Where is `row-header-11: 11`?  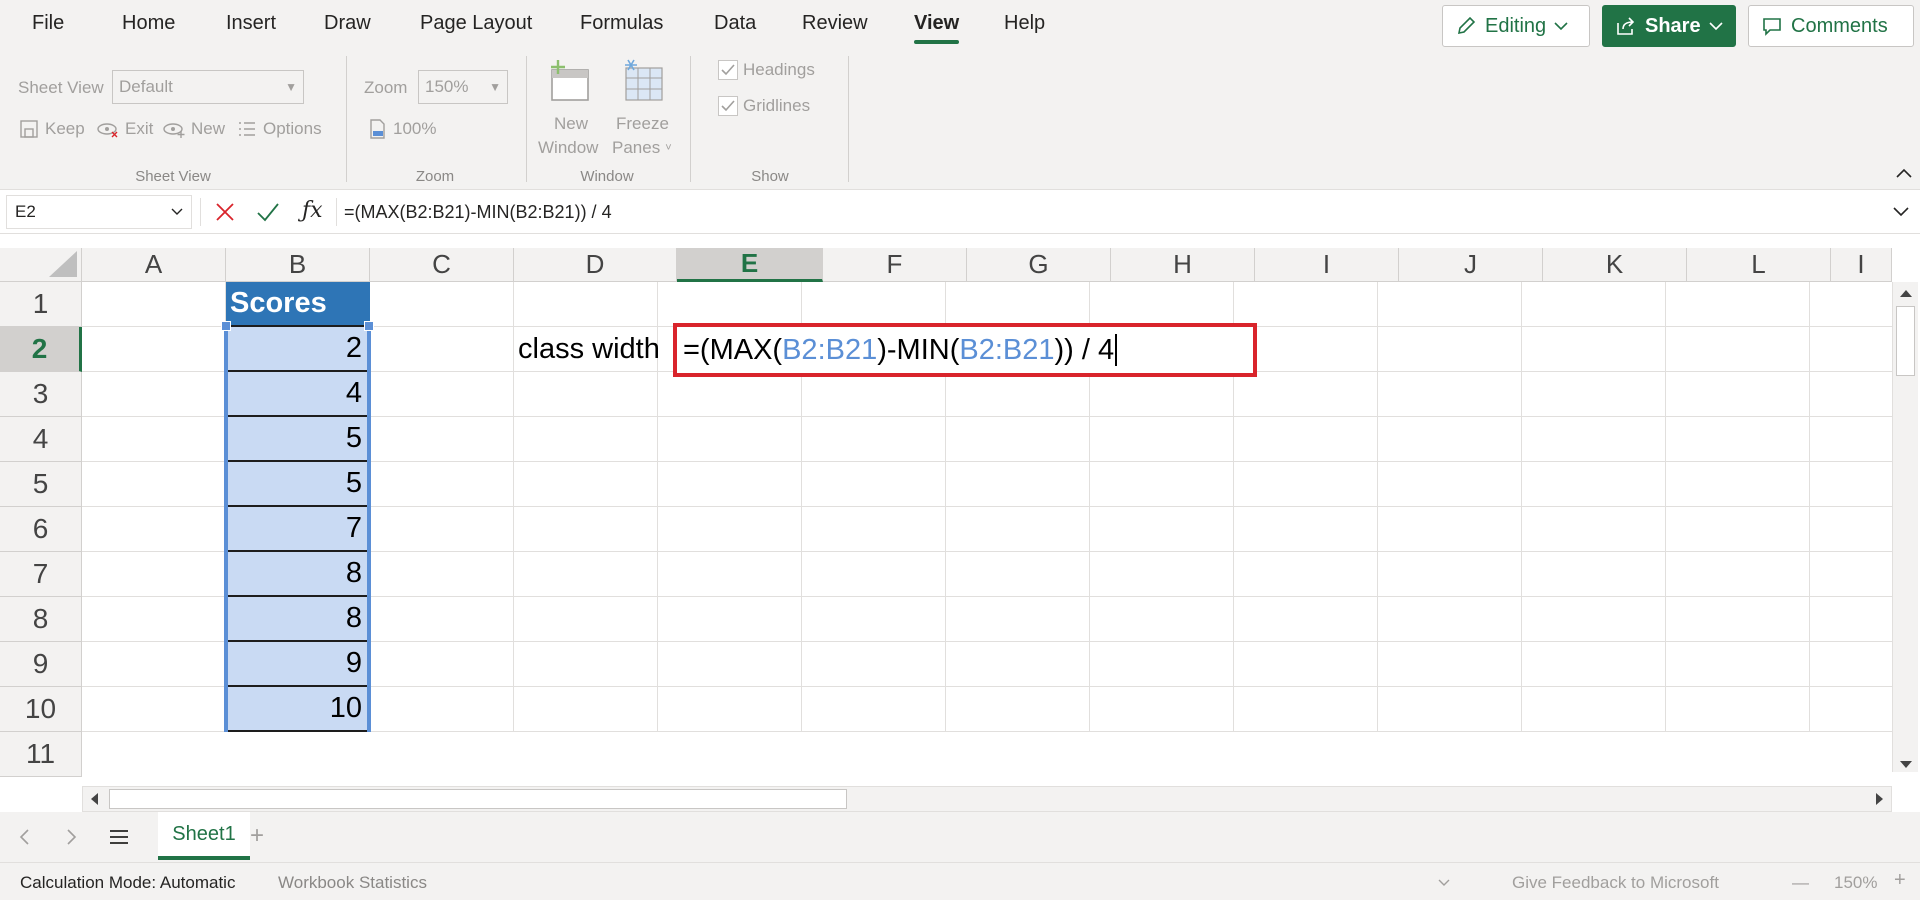
row-header-11: 11 is located at coordinates (41, 754).